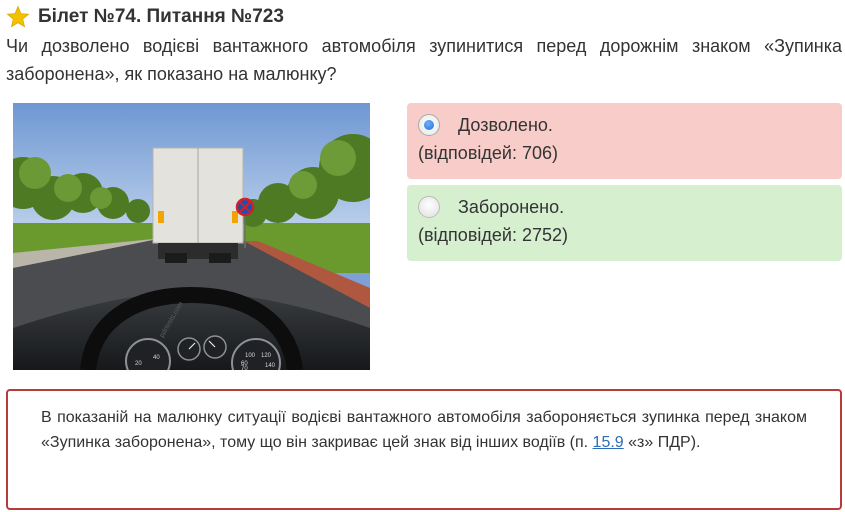 The width and height of the screenshot is (845, 512). Describe the element at coordinates (511, 206) in the screenshot. I see `answer-label: Заборонено.` at that location.